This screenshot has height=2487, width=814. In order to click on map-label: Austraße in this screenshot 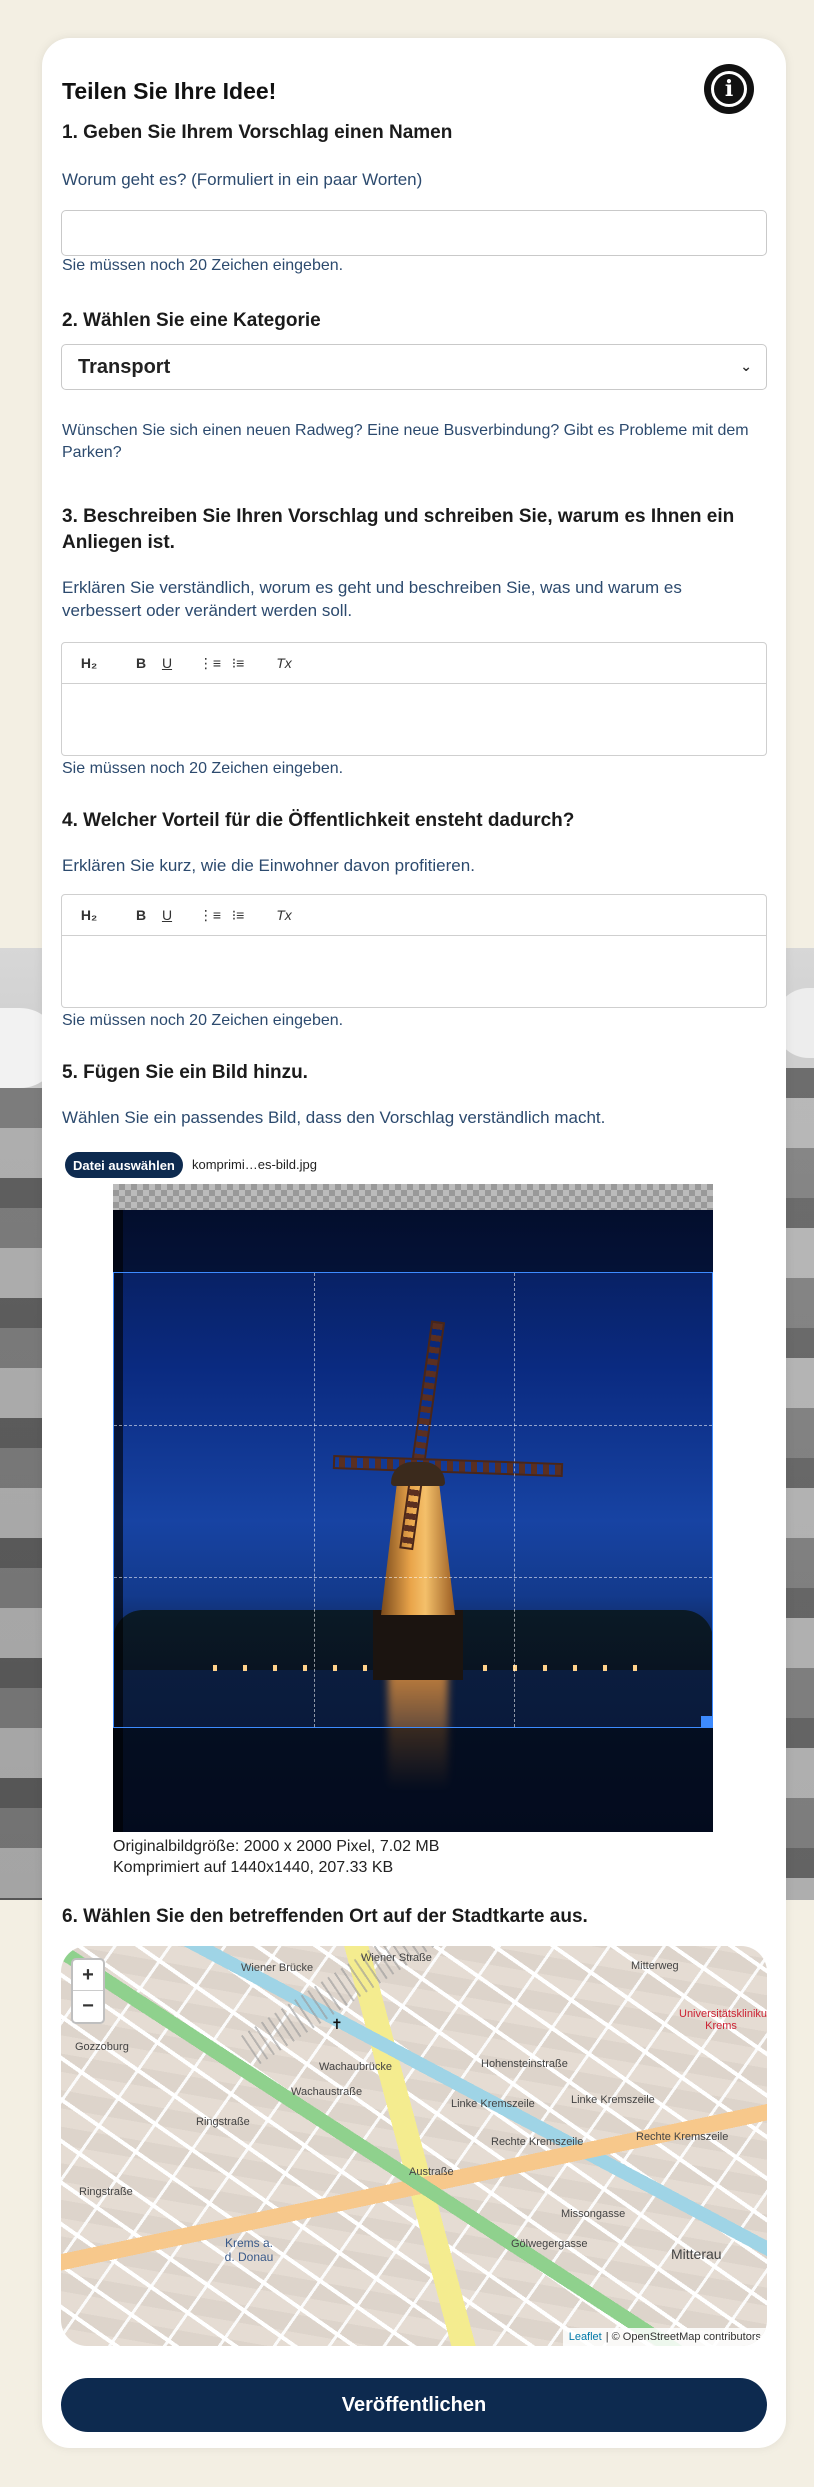, I will do `click(431, 2172)`.